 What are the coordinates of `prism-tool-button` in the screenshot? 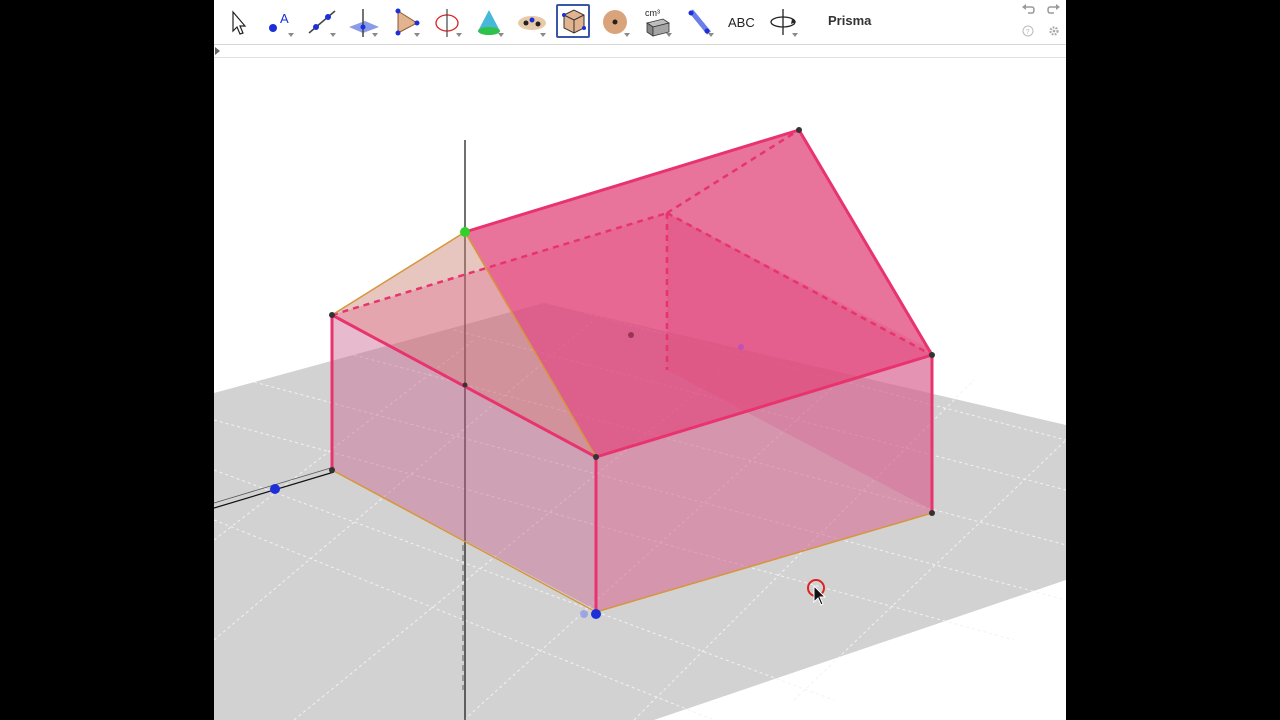 It's located at (573, 21).